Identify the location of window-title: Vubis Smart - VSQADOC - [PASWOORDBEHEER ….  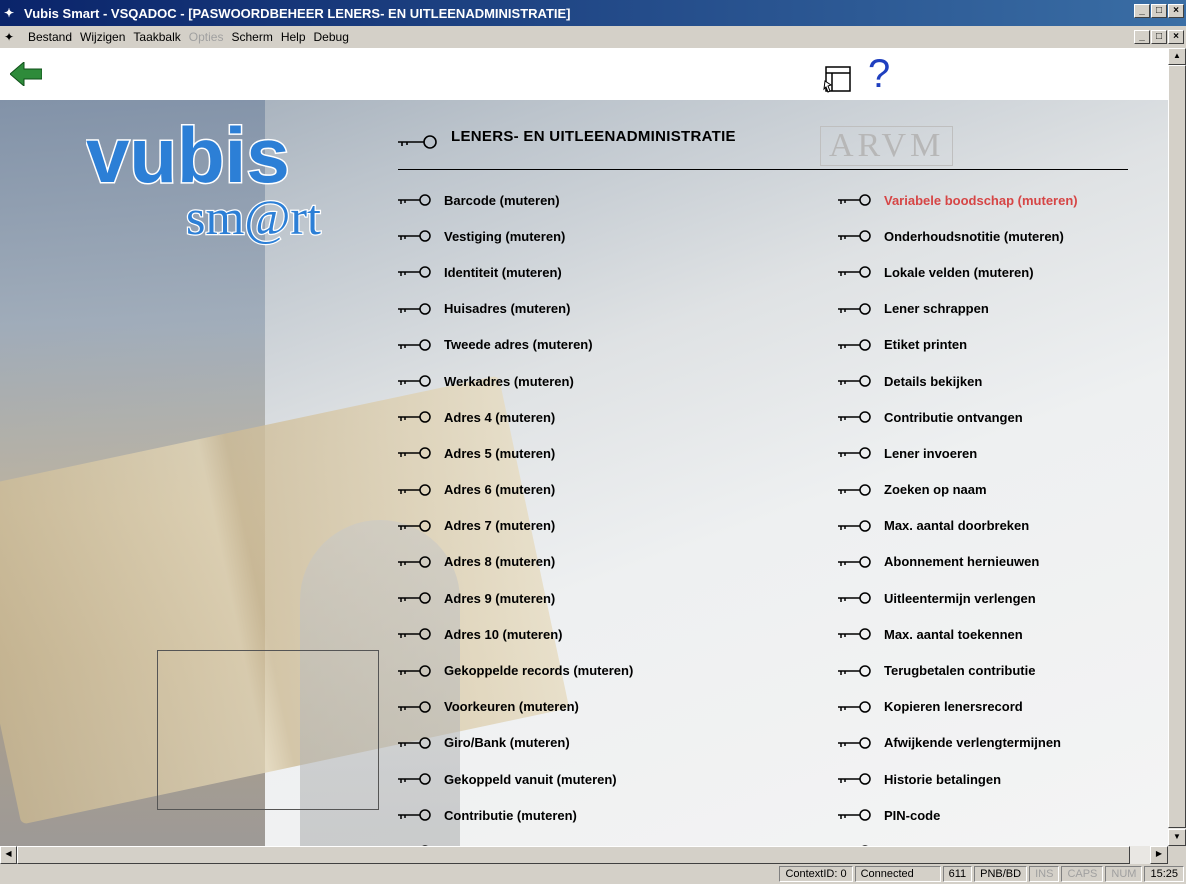
(297, 13).